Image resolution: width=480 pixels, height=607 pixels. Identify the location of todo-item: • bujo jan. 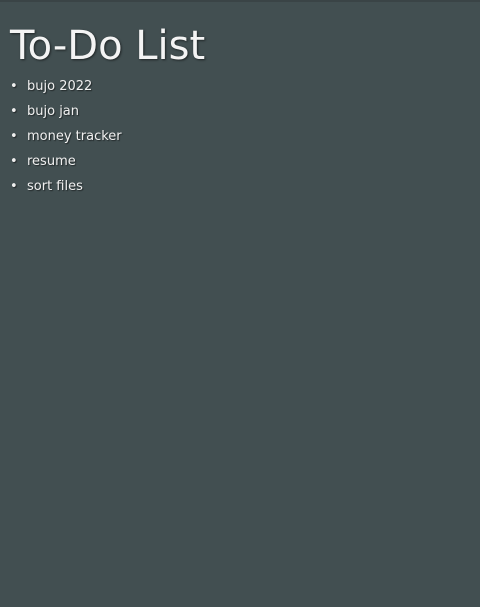
(240, 115).